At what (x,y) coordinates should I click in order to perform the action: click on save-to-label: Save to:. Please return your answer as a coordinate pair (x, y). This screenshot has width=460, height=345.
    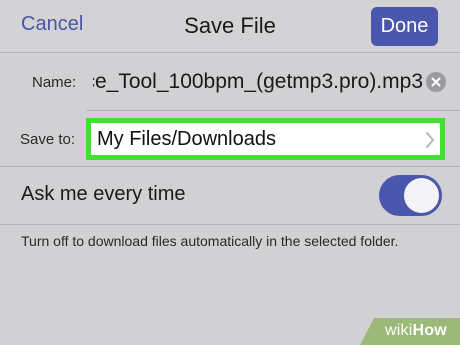
    Looking at the image, I should click on (48, 139).